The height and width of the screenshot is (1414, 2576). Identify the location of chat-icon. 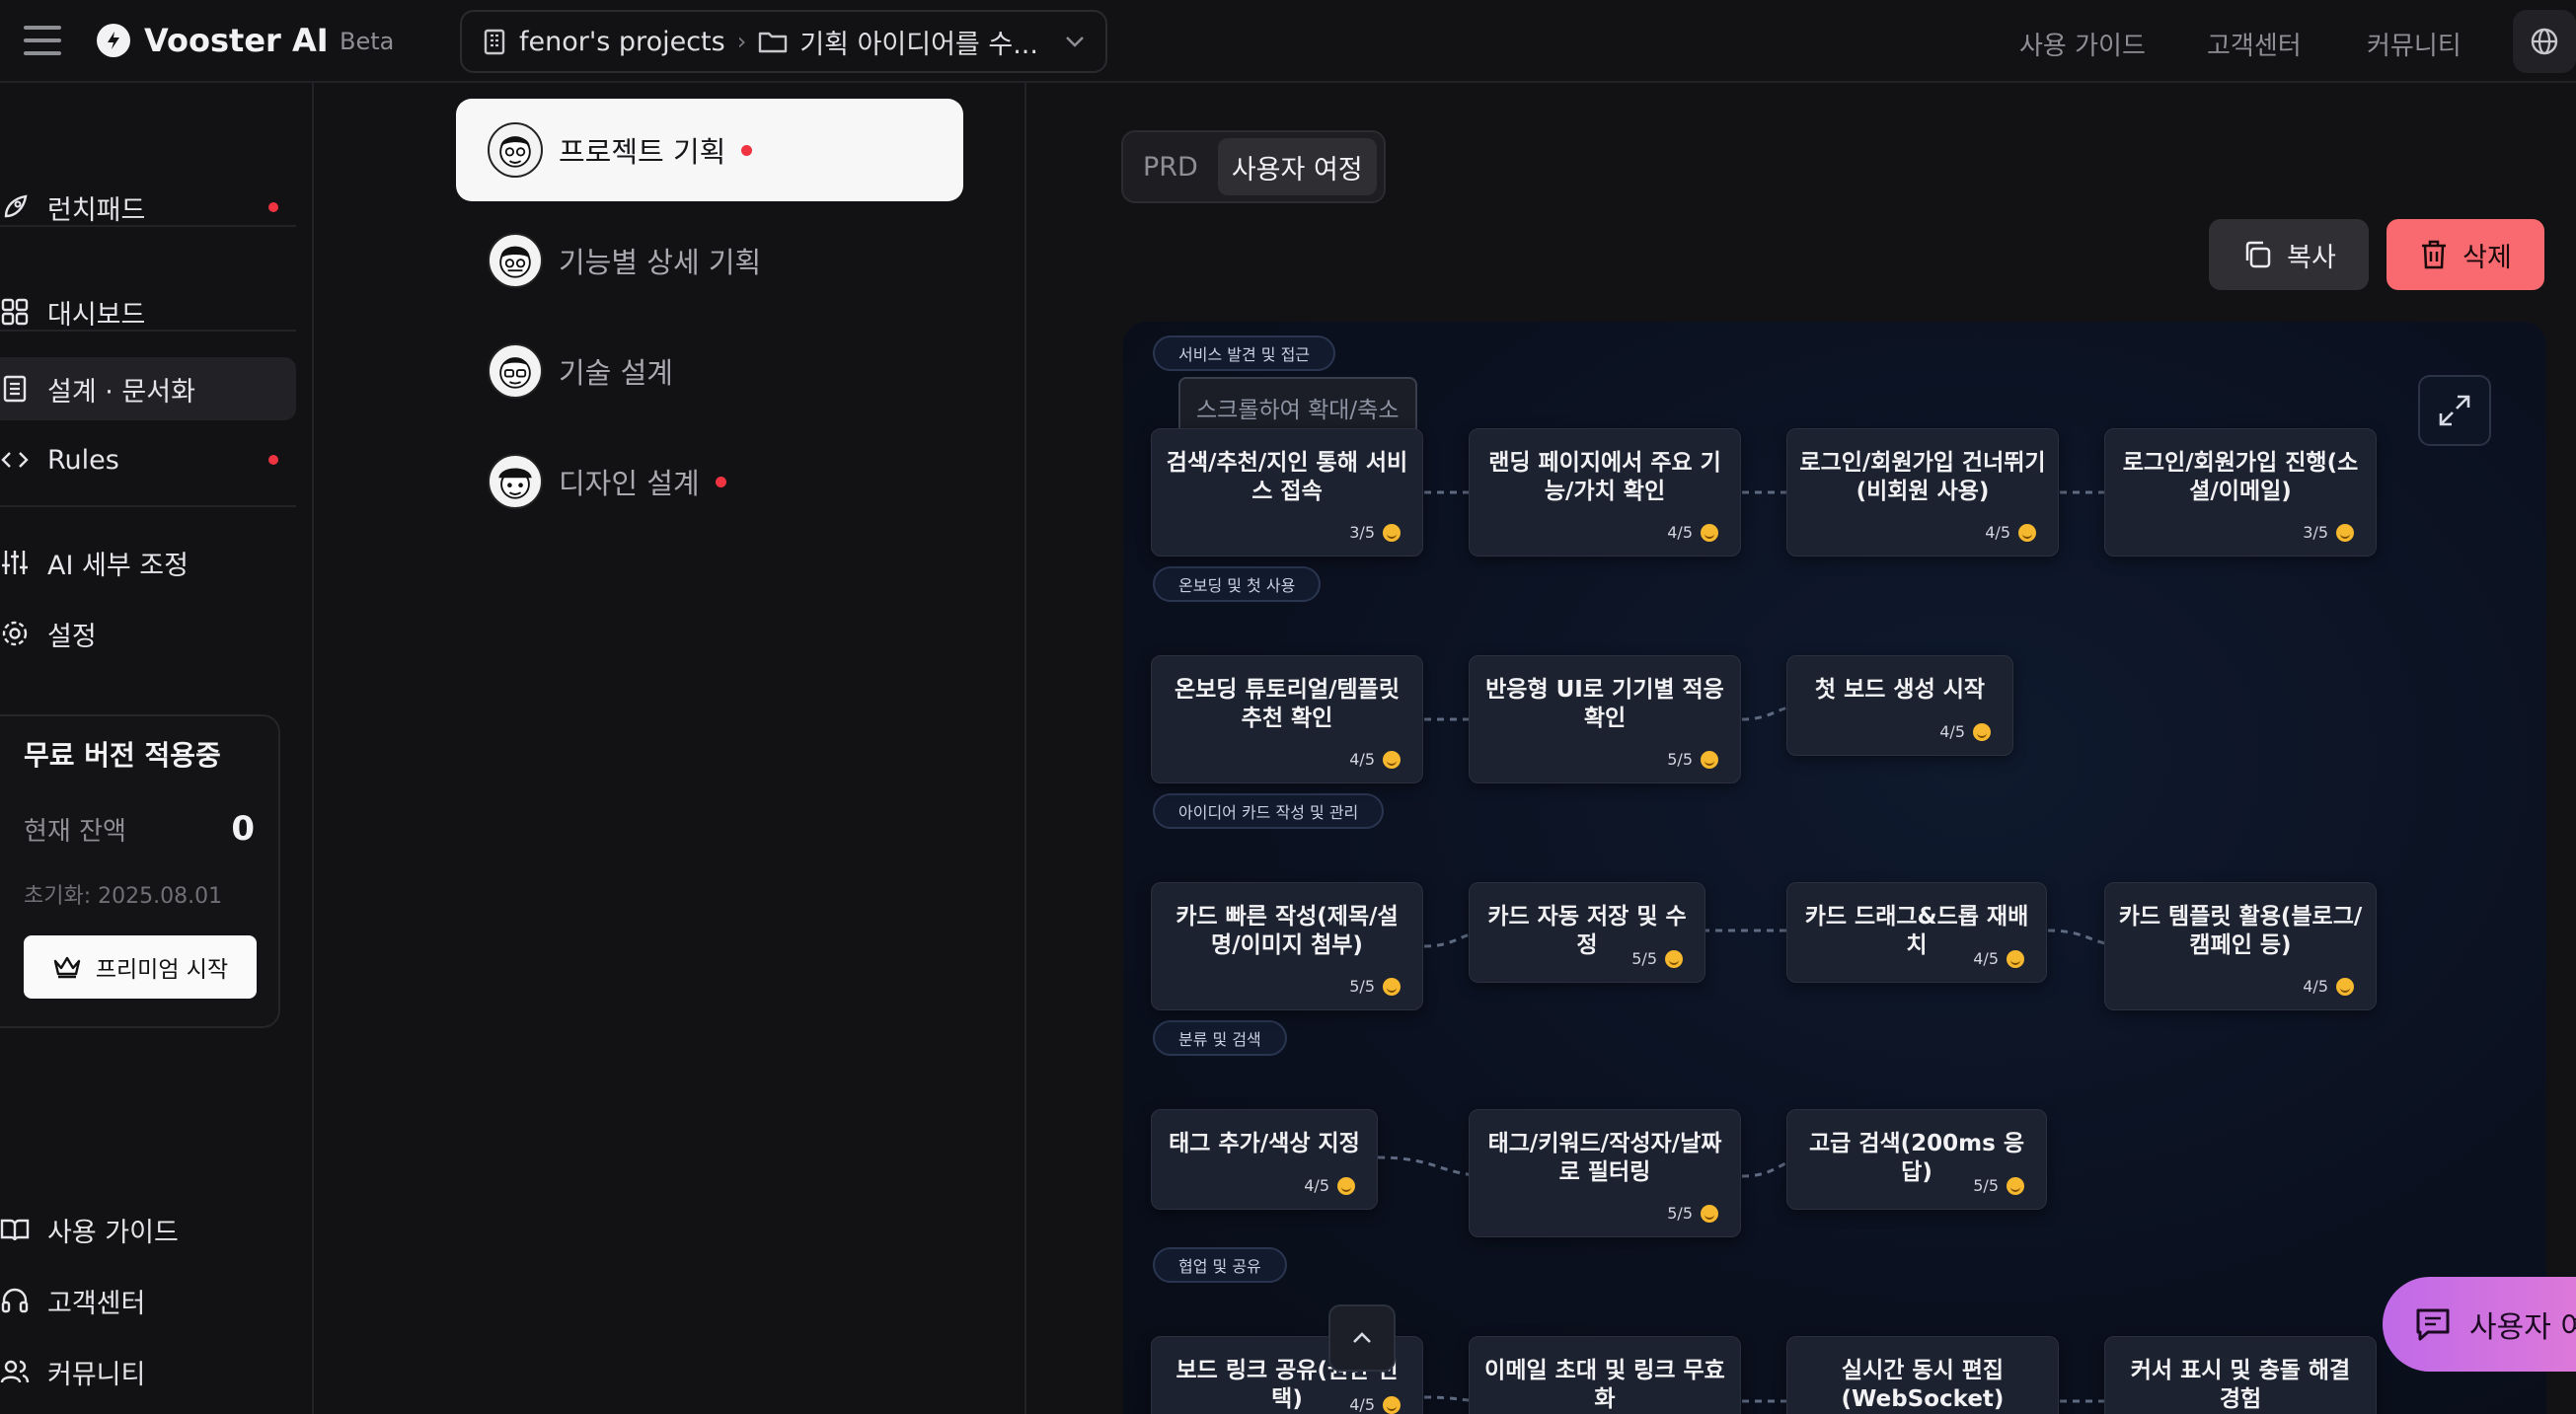
(2433, 1324).